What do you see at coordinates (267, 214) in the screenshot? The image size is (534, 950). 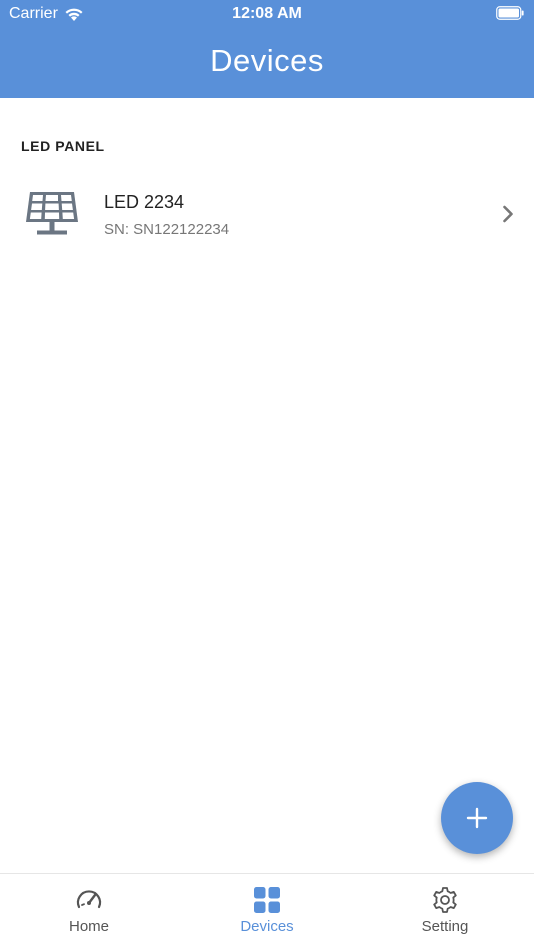 I see `device-row: LED 2234 SN: SN122122234` at bounding box center [267, 214].